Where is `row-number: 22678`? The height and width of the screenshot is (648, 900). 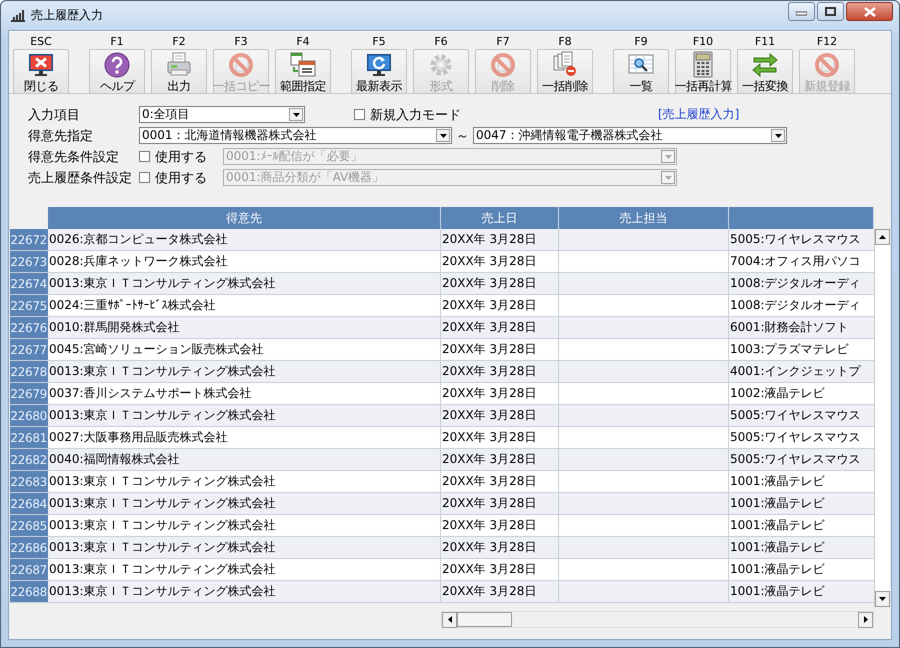
row-number: 22678 is located at coordinates (29, 371).